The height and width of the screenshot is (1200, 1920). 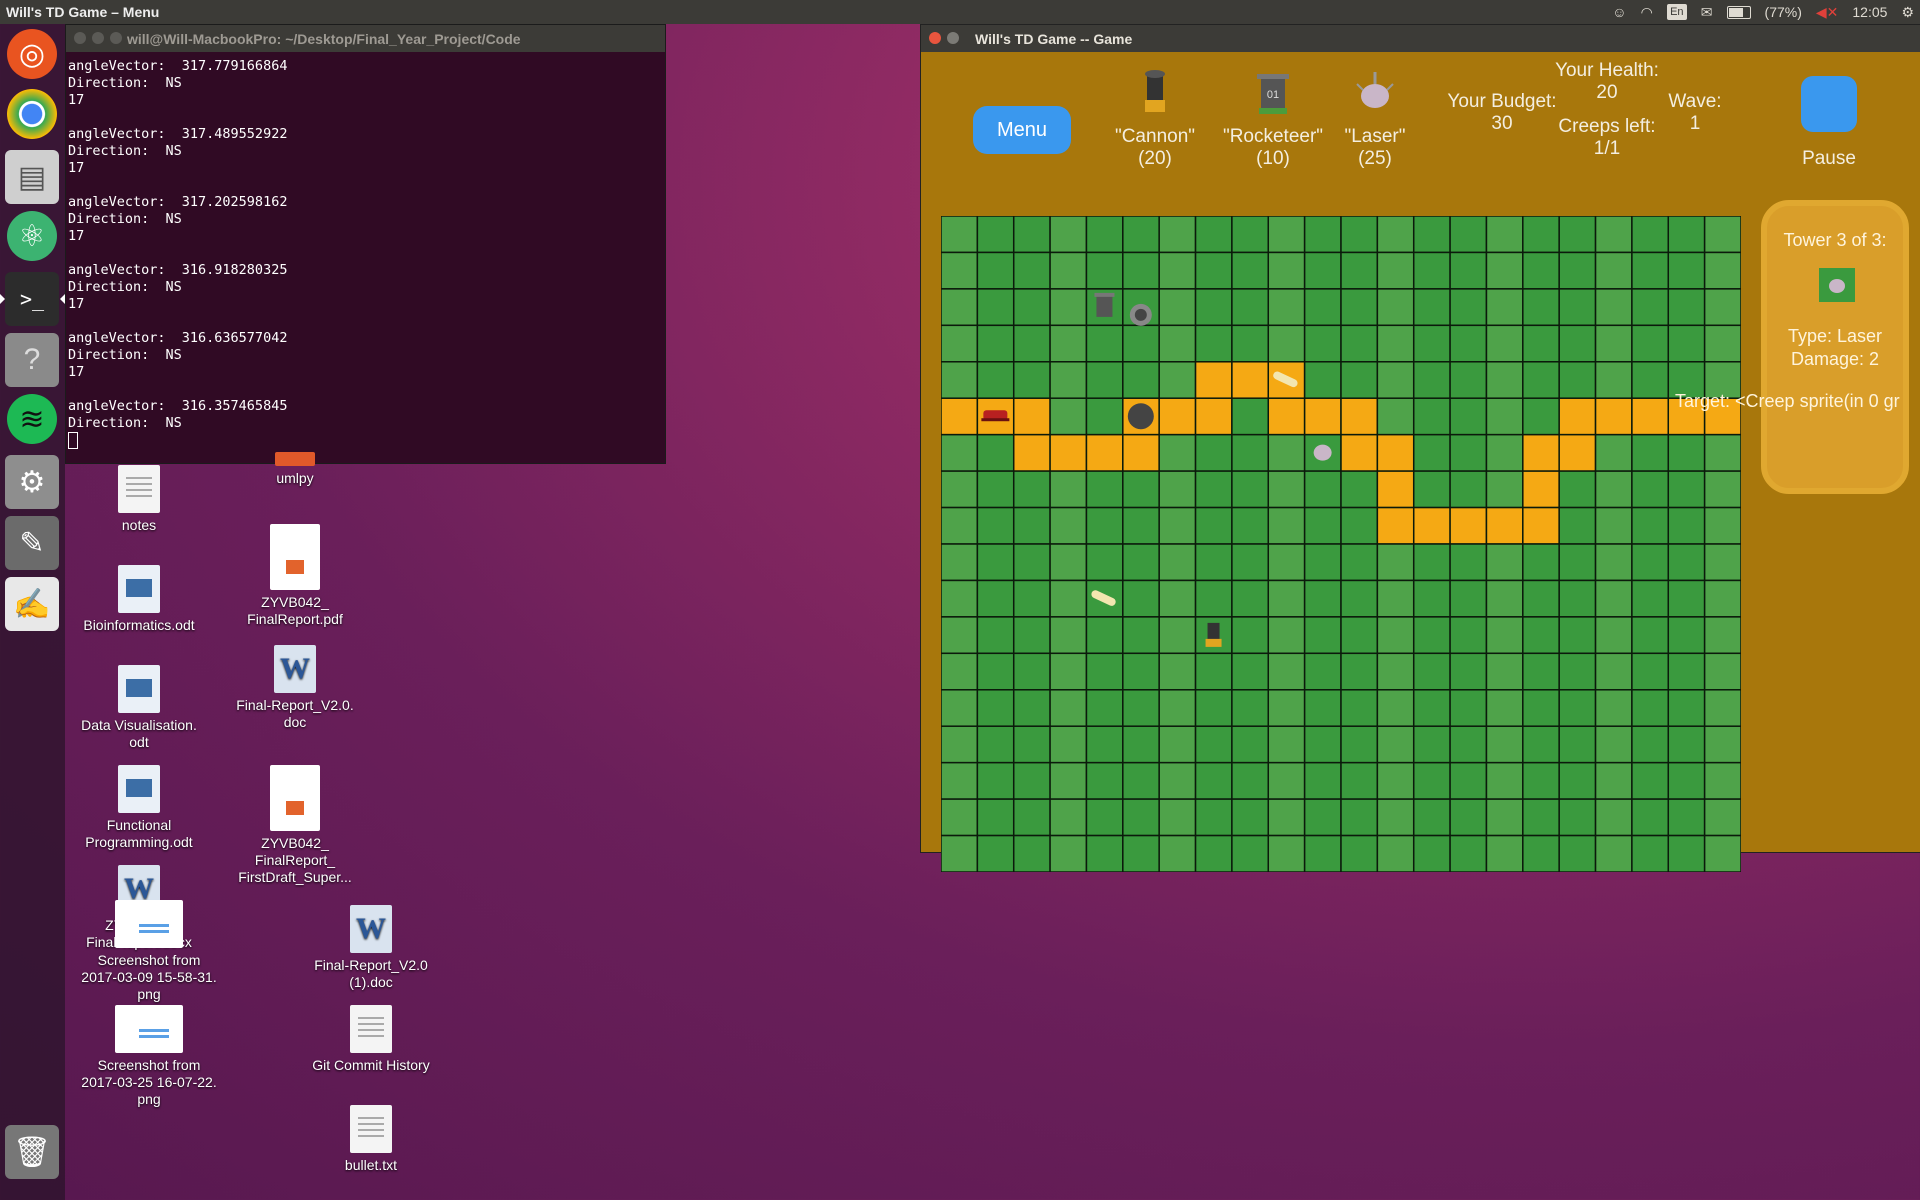 I want to click on text-editor-icon: ✍, so click(x=32, y=604).